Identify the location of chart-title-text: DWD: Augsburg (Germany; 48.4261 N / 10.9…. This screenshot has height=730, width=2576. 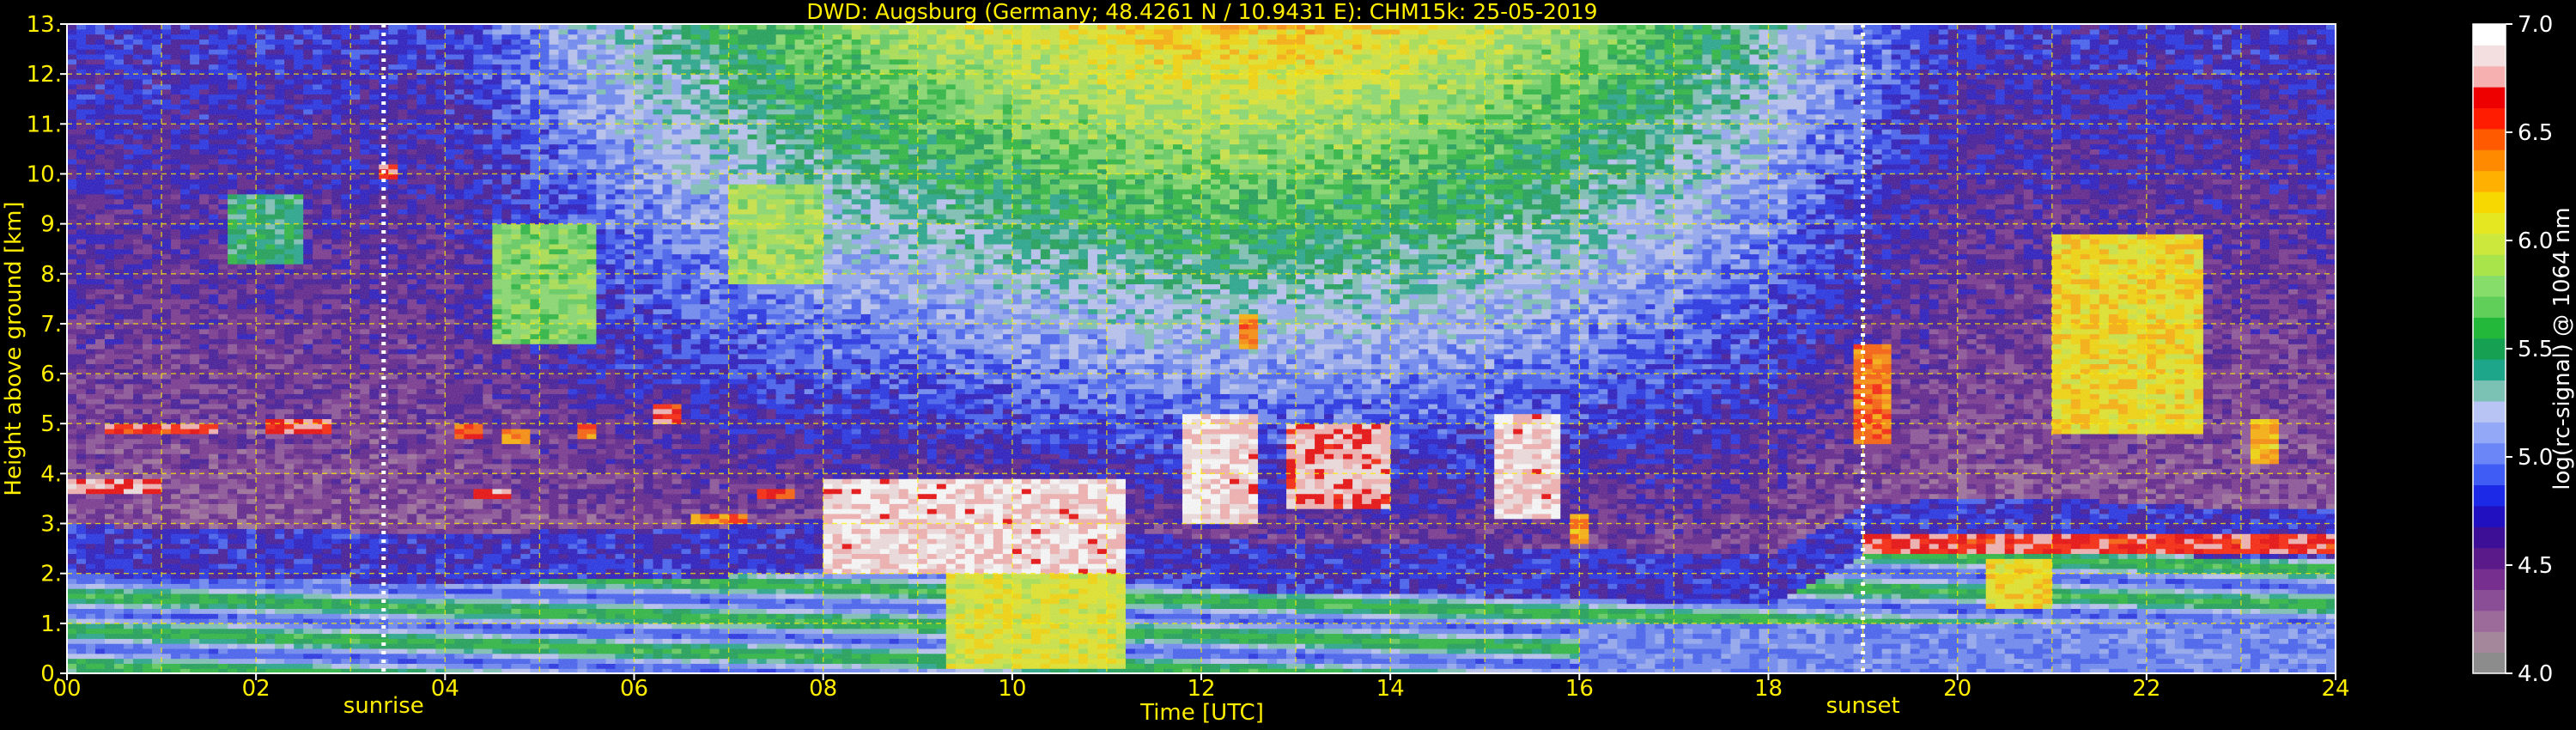
(1202, 12).